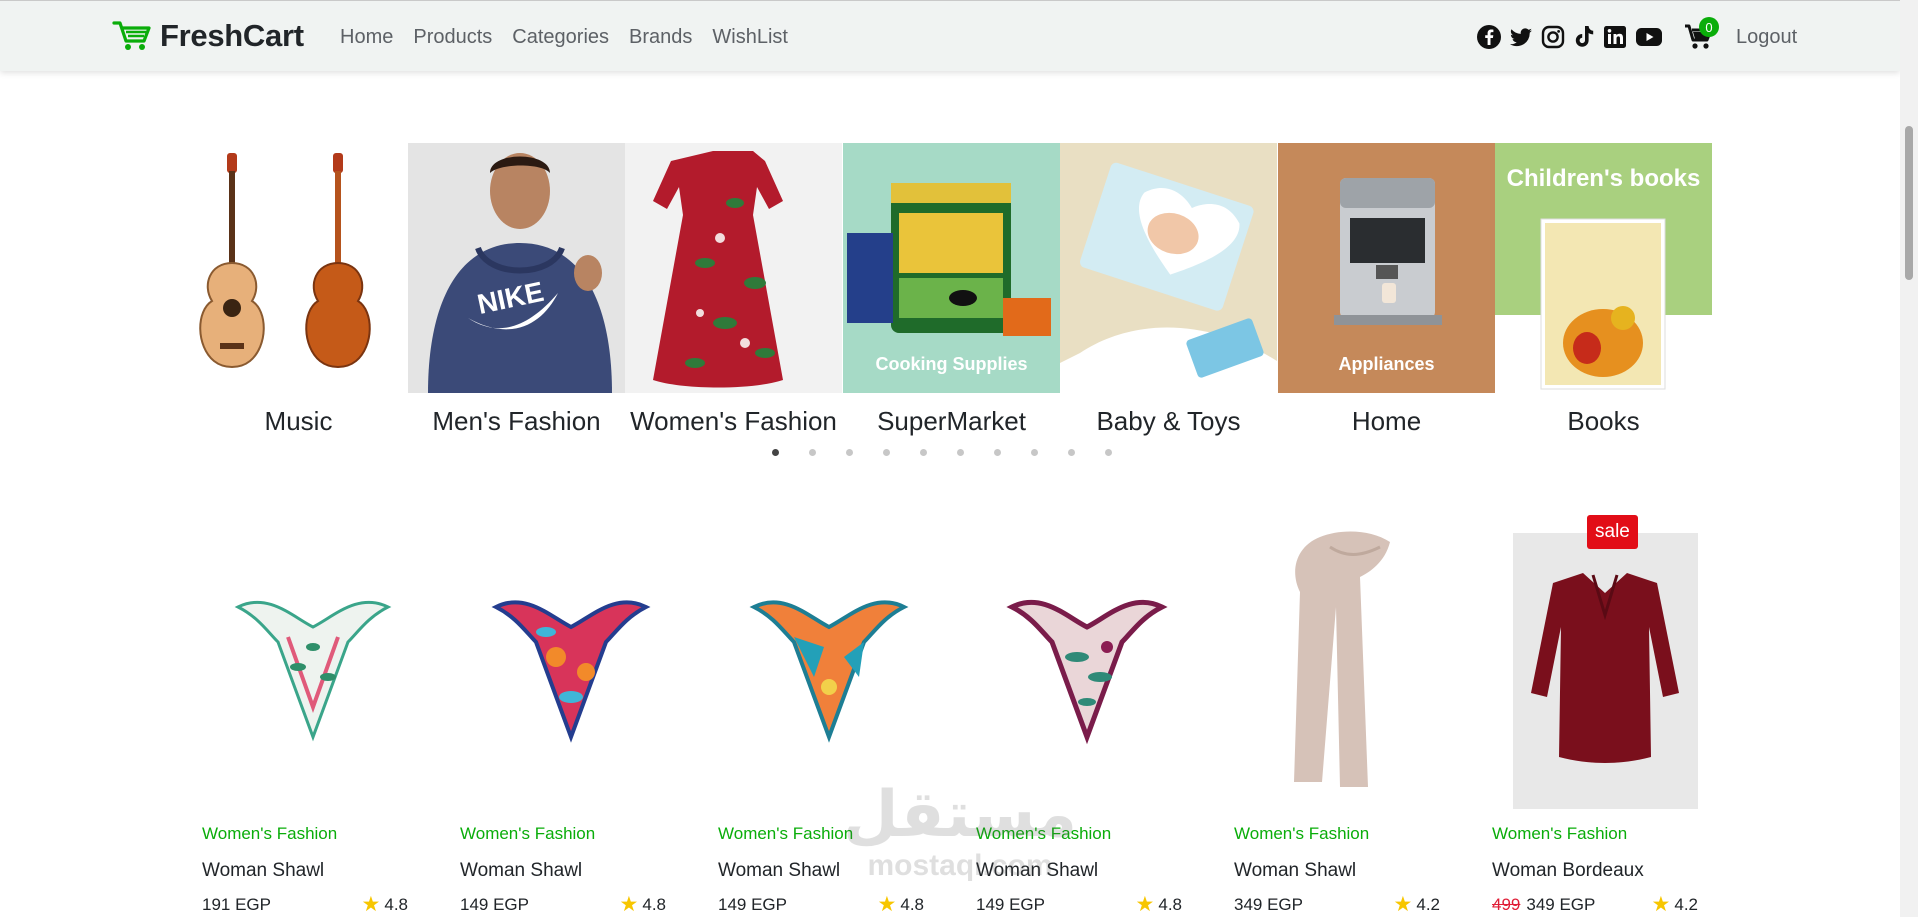  I want to click on brand-logo: FreshCart, so click(208, 36).